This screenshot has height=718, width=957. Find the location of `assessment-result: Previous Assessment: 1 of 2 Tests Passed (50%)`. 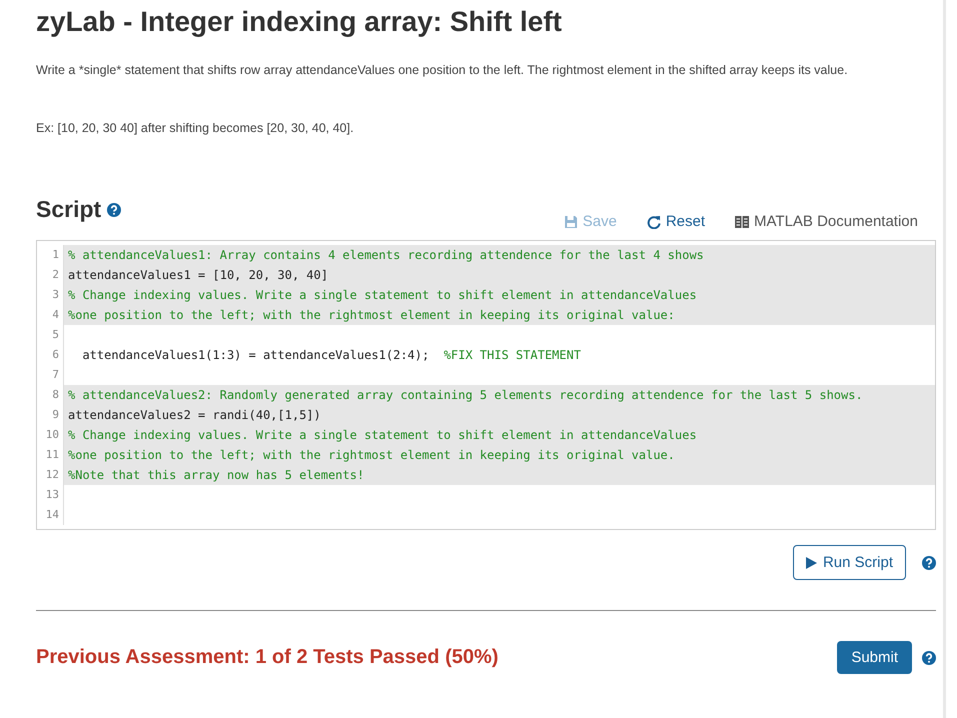

assessment-result: Previous Assessment: 1 of 2 Tests Passed (50%) is located at coordinates (268, 657).